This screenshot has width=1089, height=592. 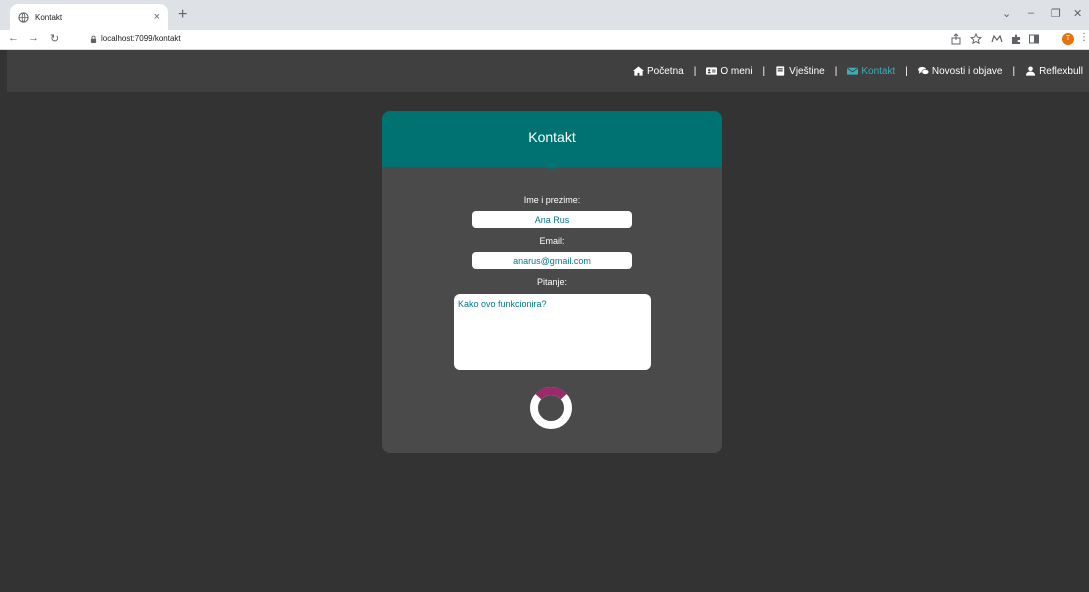 What do you see at coordinates (807, 71) in the screenshot?
I see `nav-label: Vještine` at bounding box center [807, 71].